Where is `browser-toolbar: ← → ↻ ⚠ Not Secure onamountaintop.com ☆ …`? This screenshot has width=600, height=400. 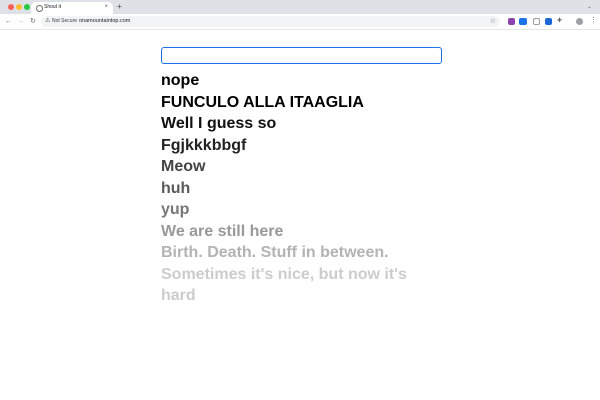
browser-toolbar: ← → ↻ ⚠ Not Secure onamountaintop.com ☆ … is located at coordinates (300, 22).